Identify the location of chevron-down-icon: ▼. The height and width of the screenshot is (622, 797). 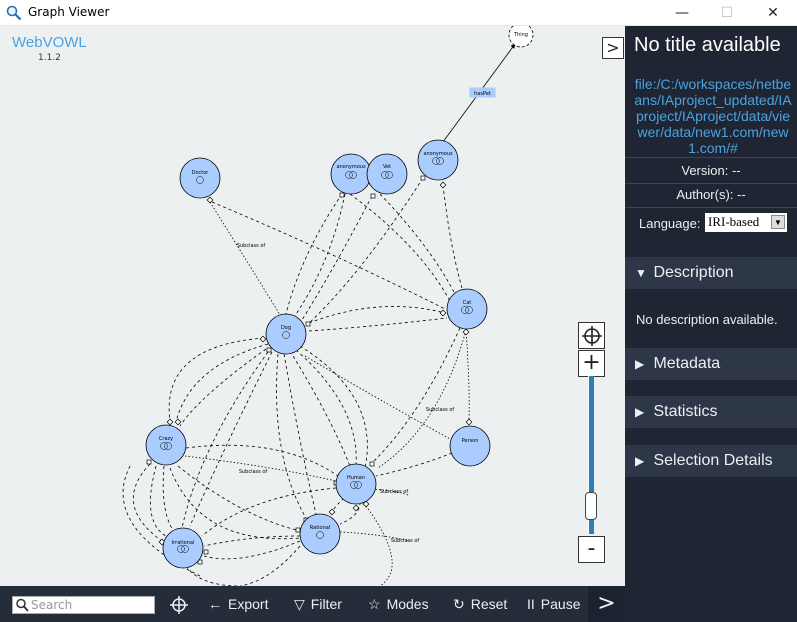
(778, 222).